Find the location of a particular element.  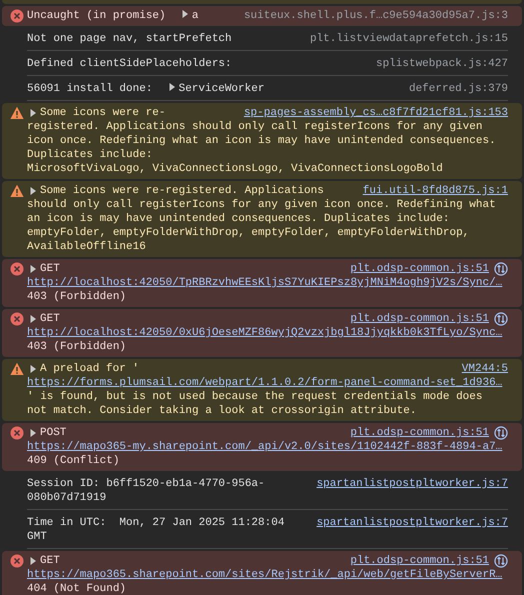

source-link: suiteux.shell.plus.f…c9e594a30d95a7.js:3 is located at coordinates (376, 16).